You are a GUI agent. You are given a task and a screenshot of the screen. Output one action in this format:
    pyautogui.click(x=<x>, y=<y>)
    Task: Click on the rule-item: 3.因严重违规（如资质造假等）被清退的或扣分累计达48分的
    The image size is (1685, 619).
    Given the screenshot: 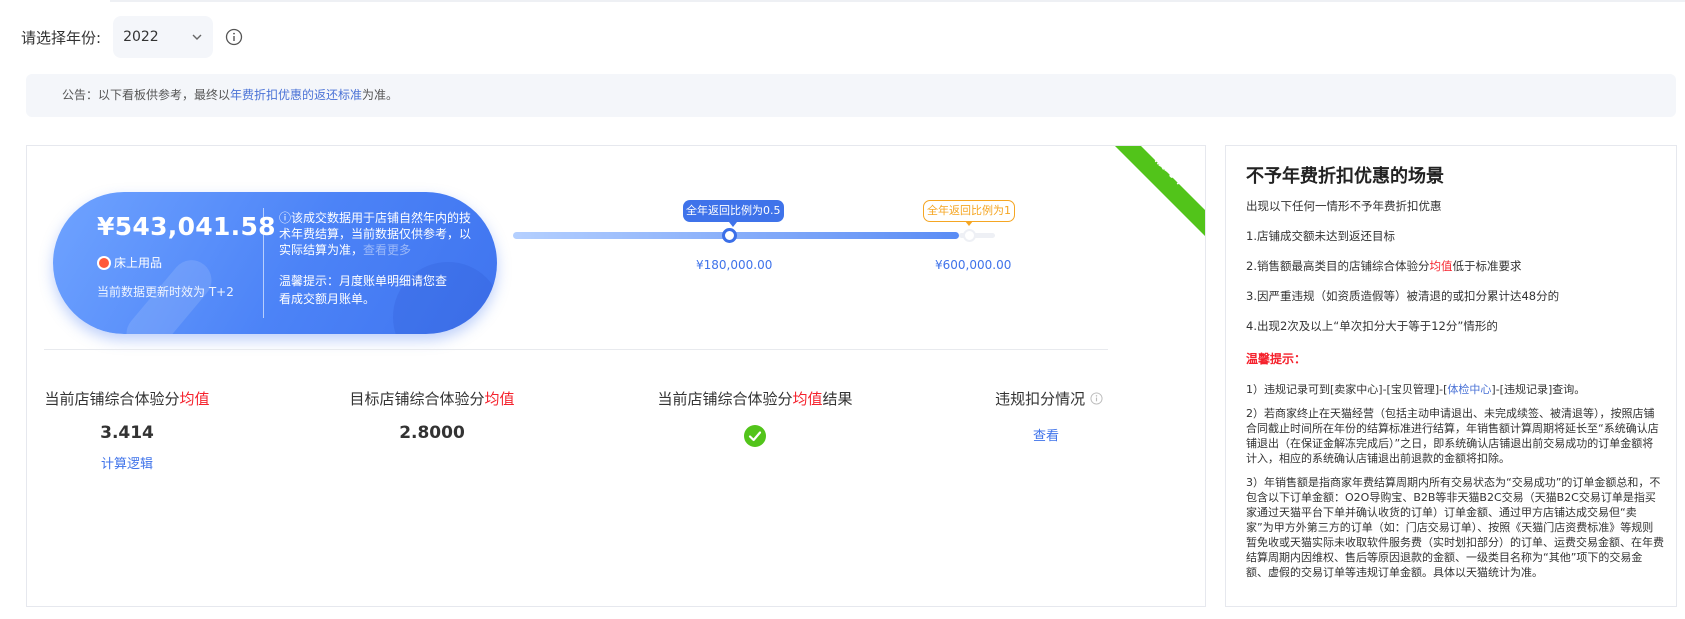 What is the action you would take?
    pyautogui.click(x=1455, y=296)
    